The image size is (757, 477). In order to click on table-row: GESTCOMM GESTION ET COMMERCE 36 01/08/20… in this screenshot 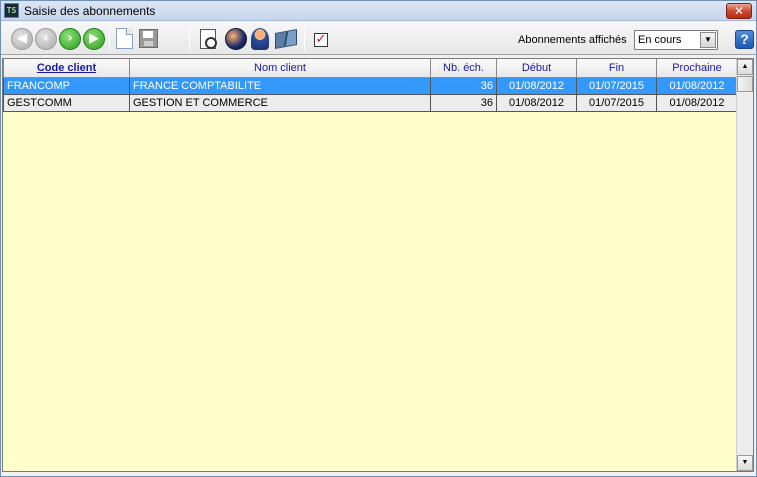, I will do `click(370, 102)`.